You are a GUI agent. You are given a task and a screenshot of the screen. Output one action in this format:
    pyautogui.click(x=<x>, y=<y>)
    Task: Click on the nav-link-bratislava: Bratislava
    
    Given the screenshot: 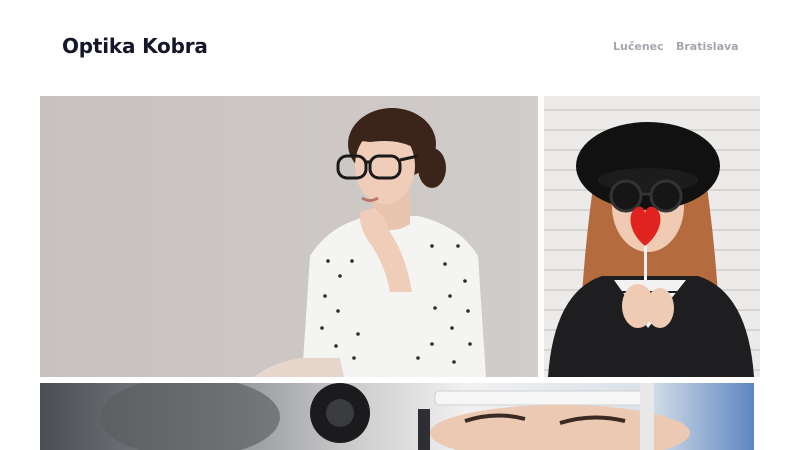 What is the action you would take?
    pyautogui.click(x=707, y=46)
    